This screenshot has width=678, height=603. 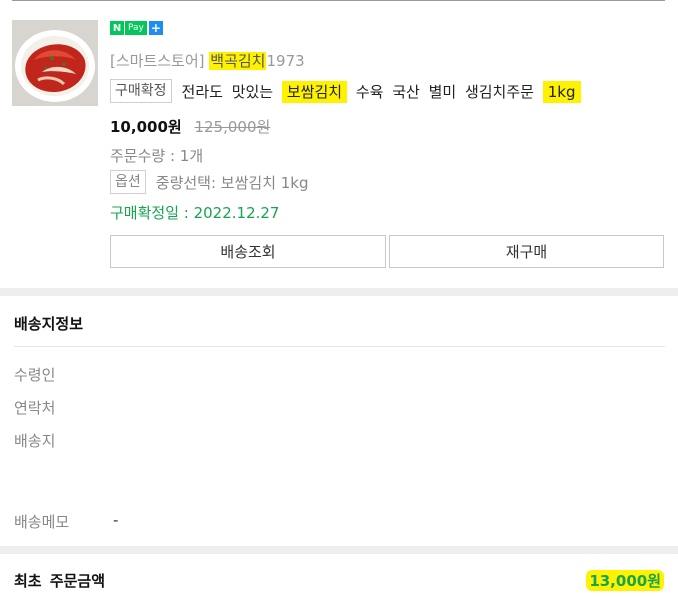 I want to click on store-name-line: [스마트스토어] 백곡김치1973, so click(x=207, y=60).